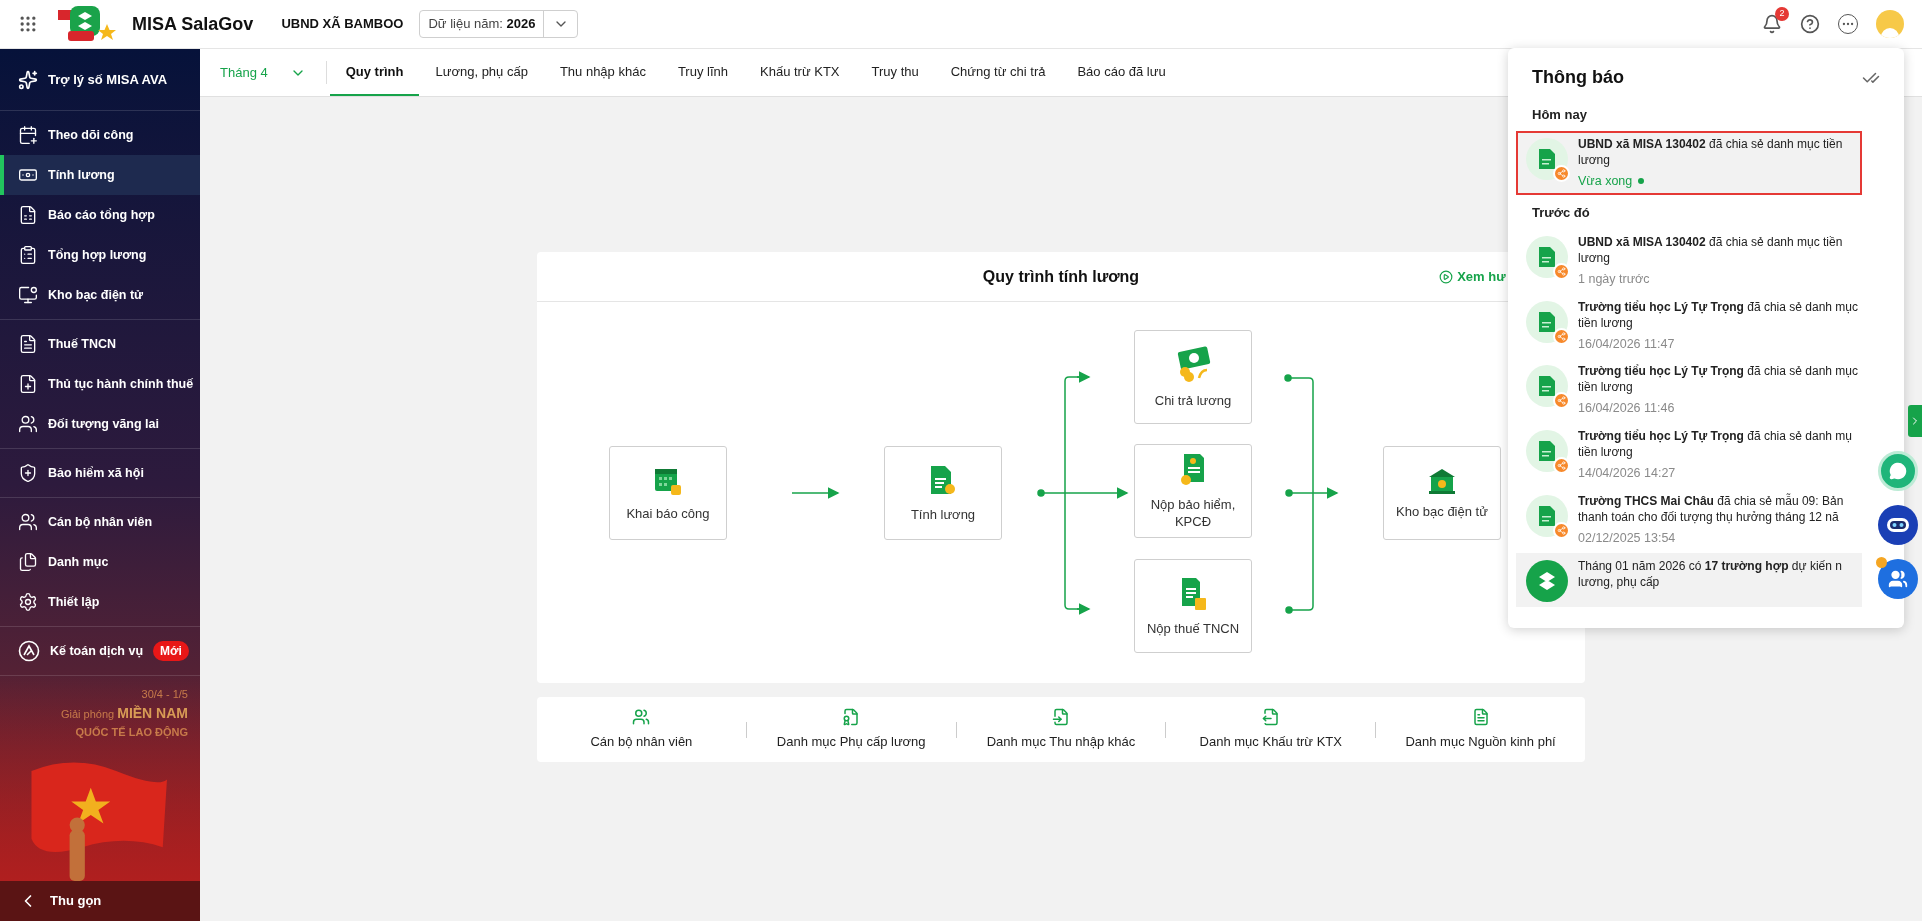  Describe the element at coordinates (100, 424) in the screenshot. I see `sidebar-item: Đối tượng vãng lai` at that location.